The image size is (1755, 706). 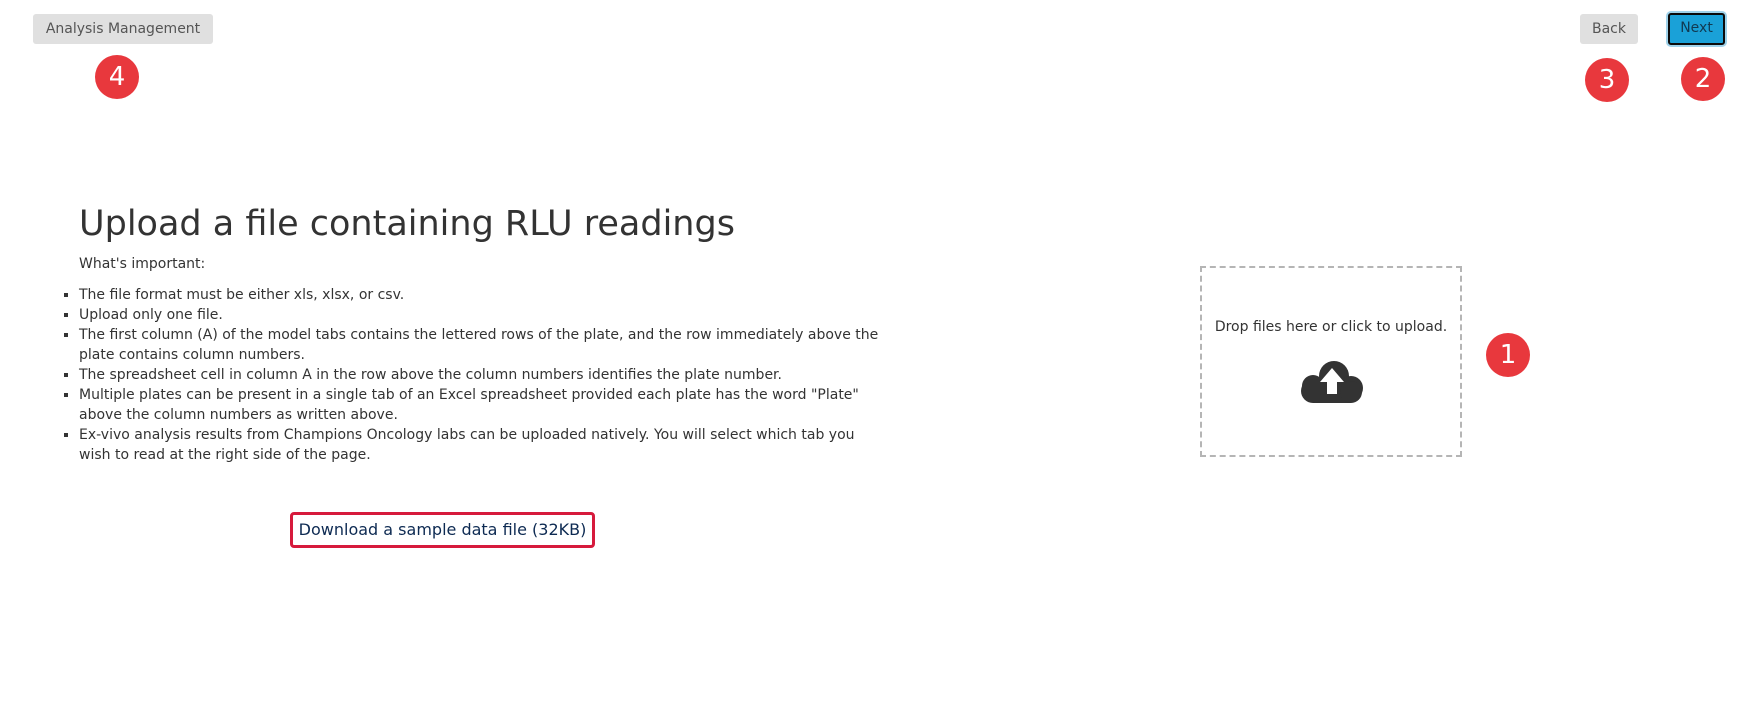 I want to click on back-button: Back, so click(x=1609, y=29).